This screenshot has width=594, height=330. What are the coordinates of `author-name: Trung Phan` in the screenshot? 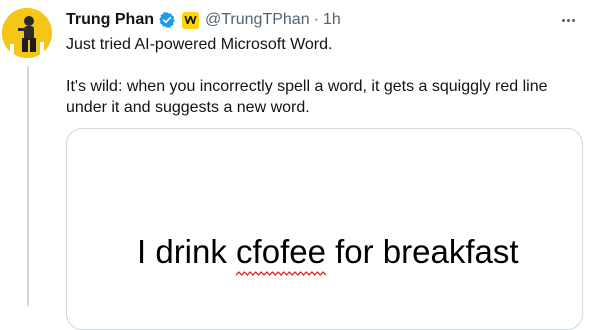 It's located at (110, 20).